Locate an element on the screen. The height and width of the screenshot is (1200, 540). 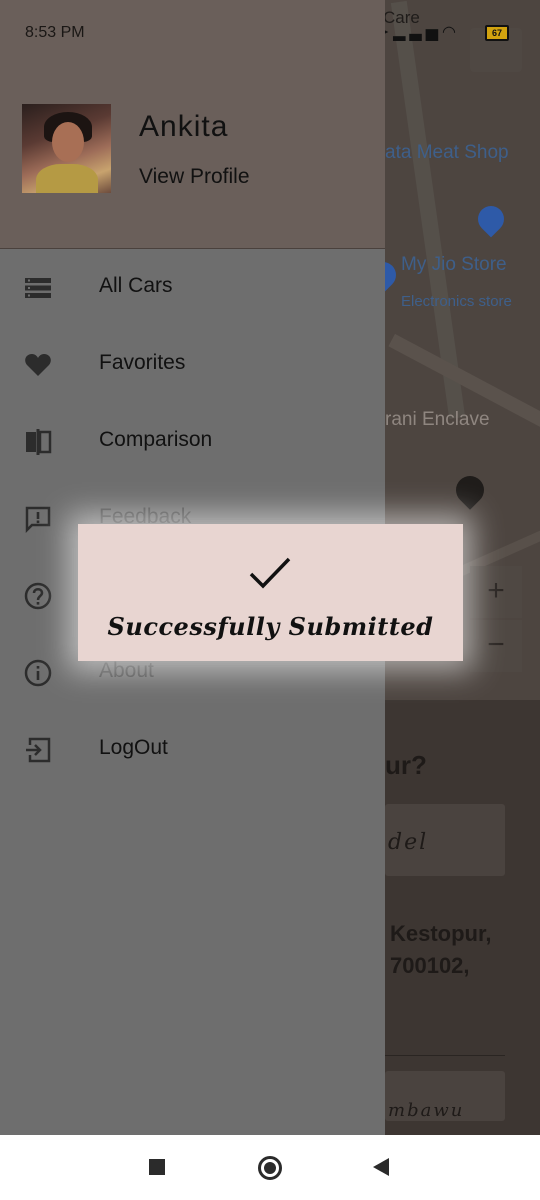
location-pin-icon is located at coordinates (470, 490).